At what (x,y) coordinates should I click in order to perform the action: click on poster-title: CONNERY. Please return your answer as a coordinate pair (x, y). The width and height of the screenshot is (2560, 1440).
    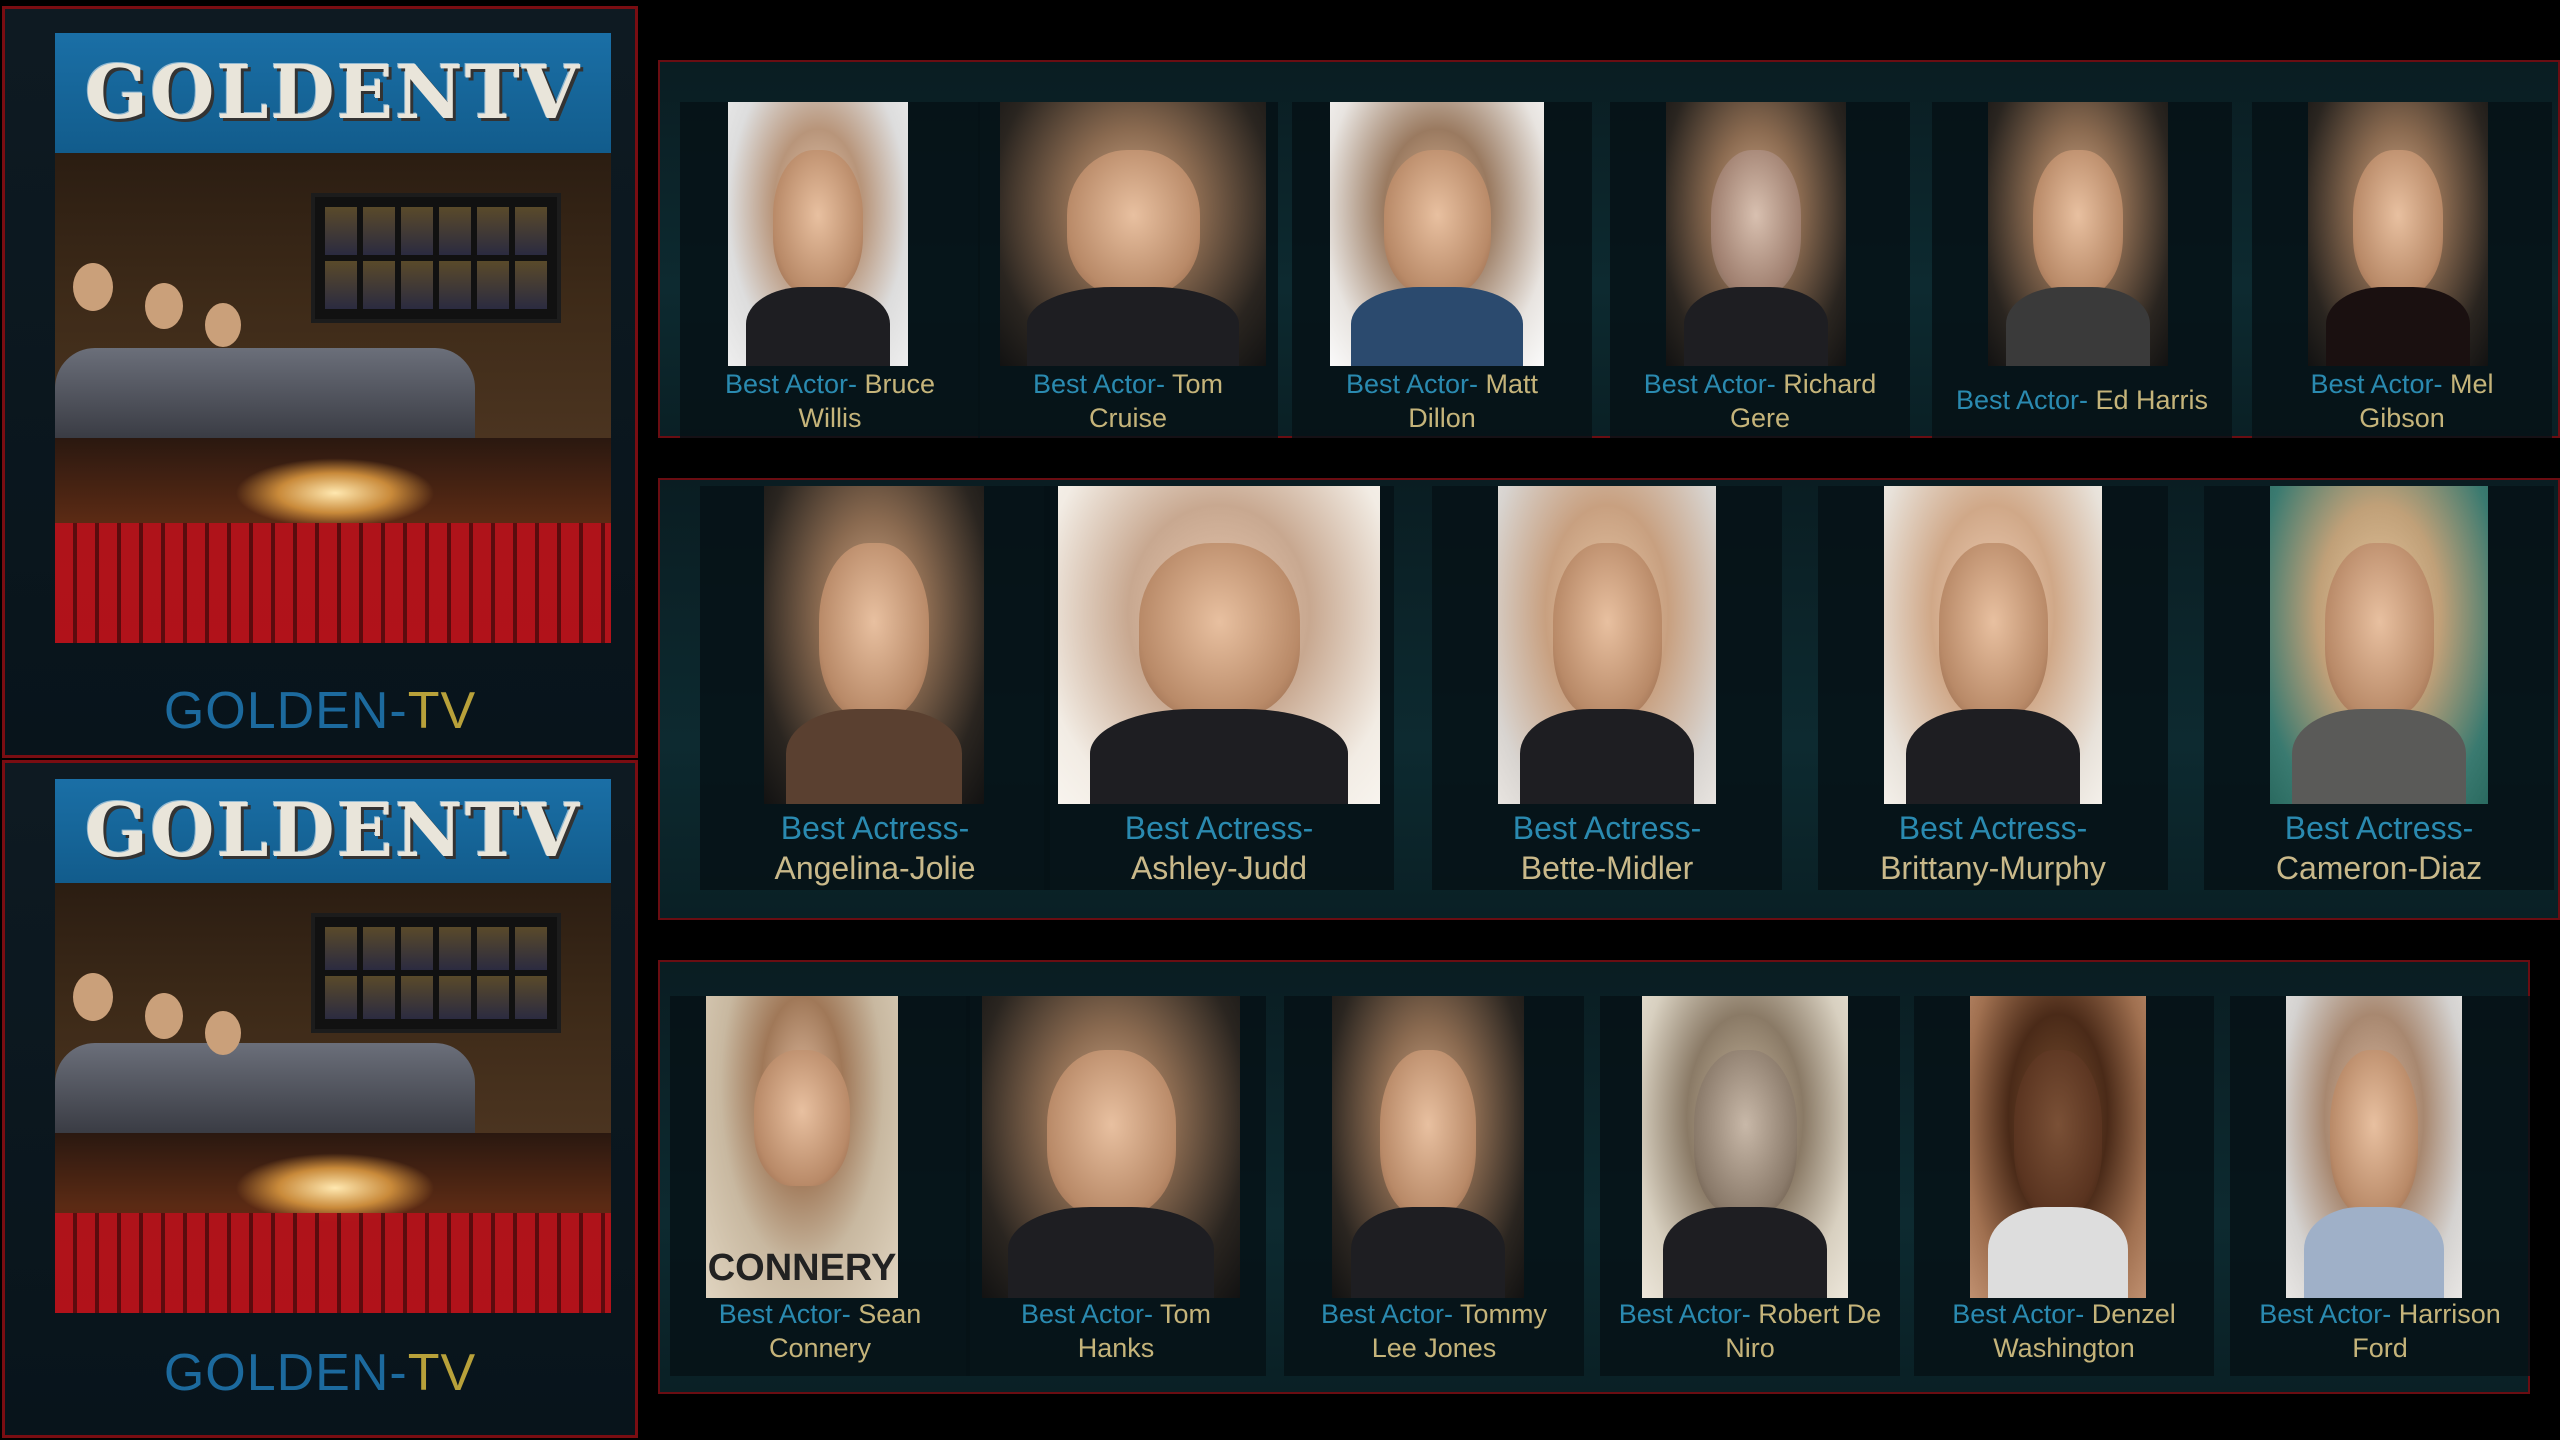
    Looking at the image, I should click on (802, 1268).